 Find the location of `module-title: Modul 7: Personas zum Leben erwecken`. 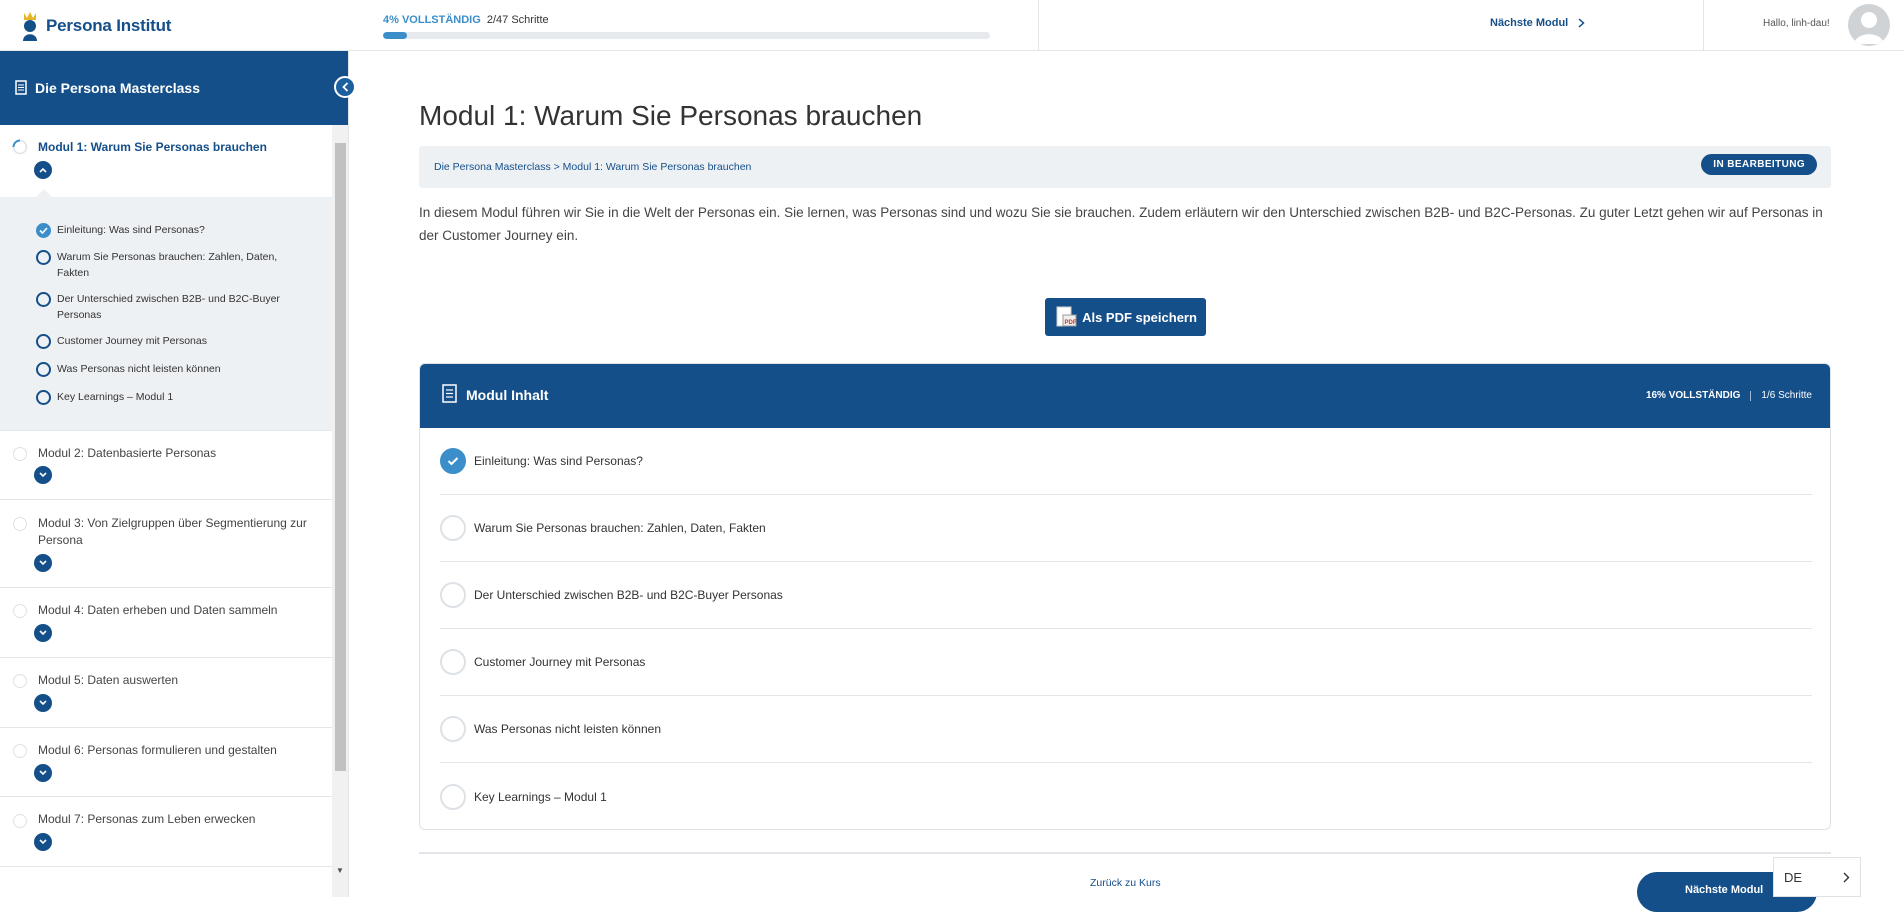

module-title: Modul 7: Personas zum Leben erwecken is located at coordinates (178, 819).